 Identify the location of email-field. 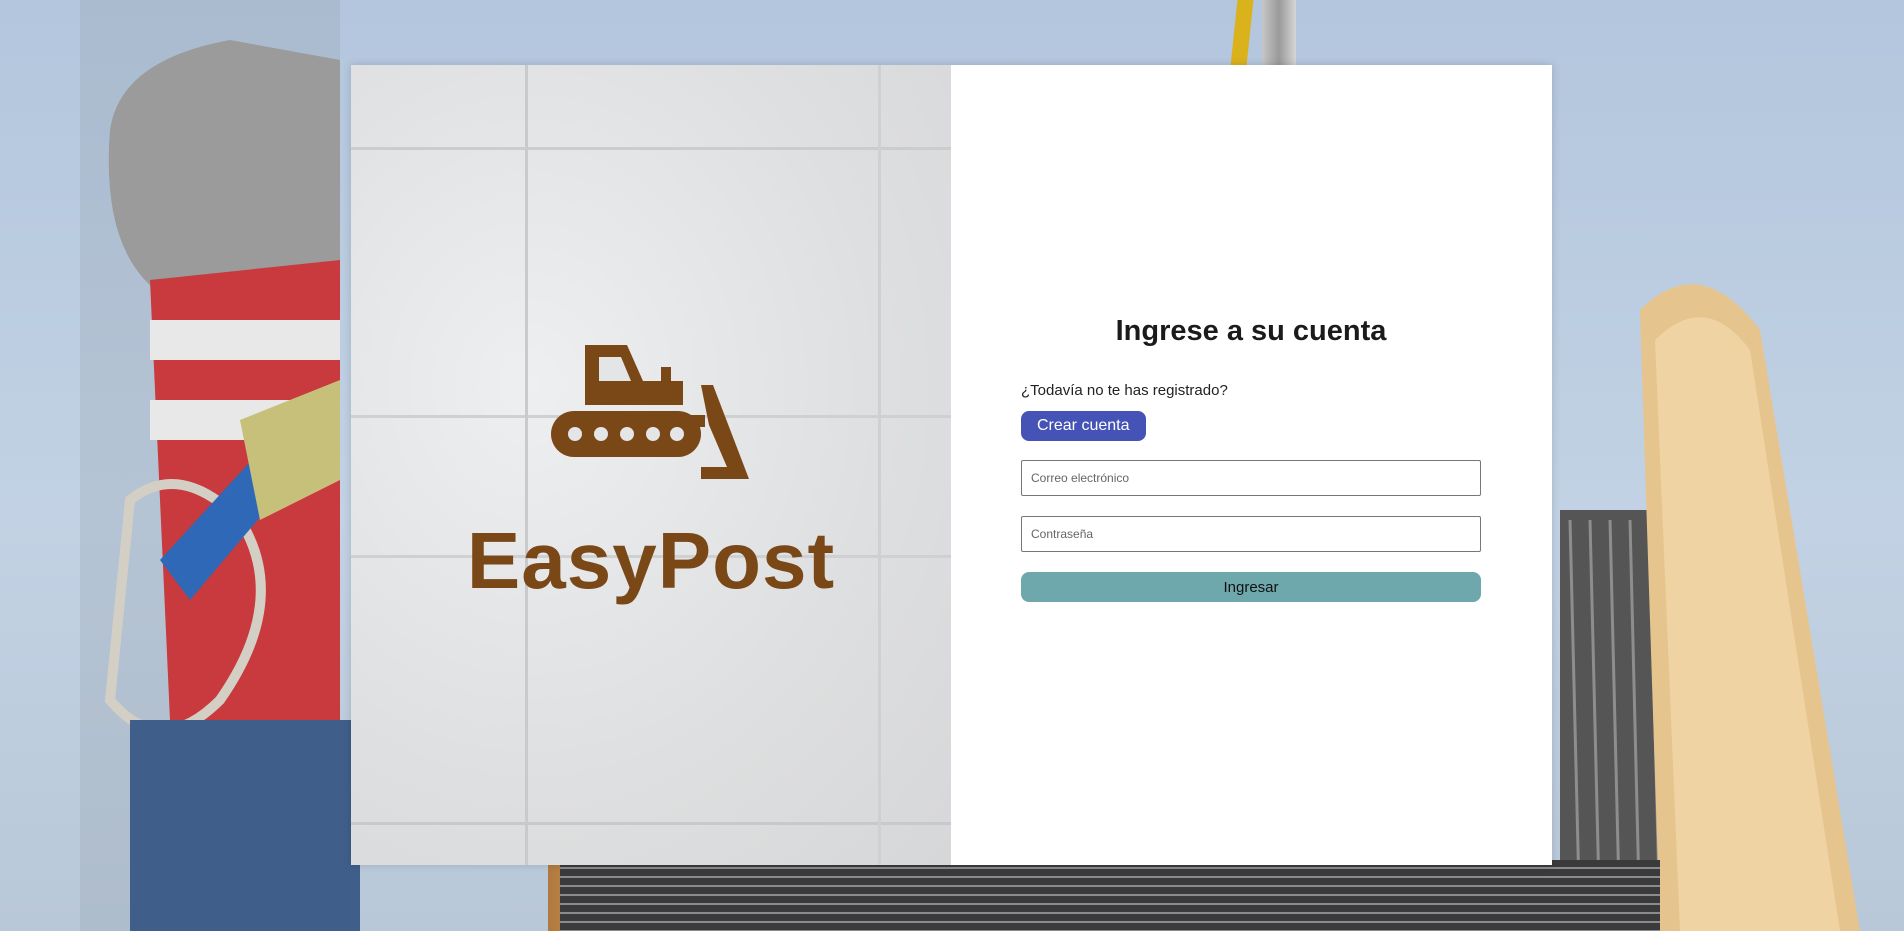
(1251, 478).